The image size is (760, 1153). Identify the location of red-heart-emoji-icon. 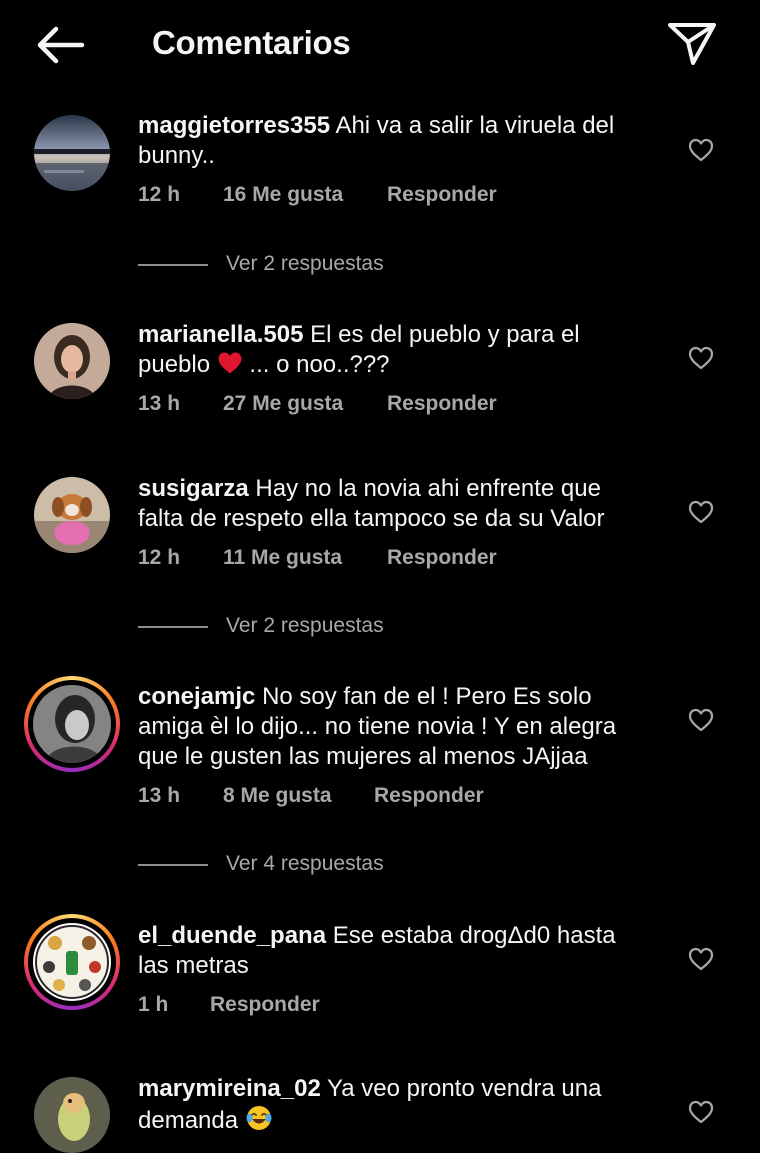
(230, 363).